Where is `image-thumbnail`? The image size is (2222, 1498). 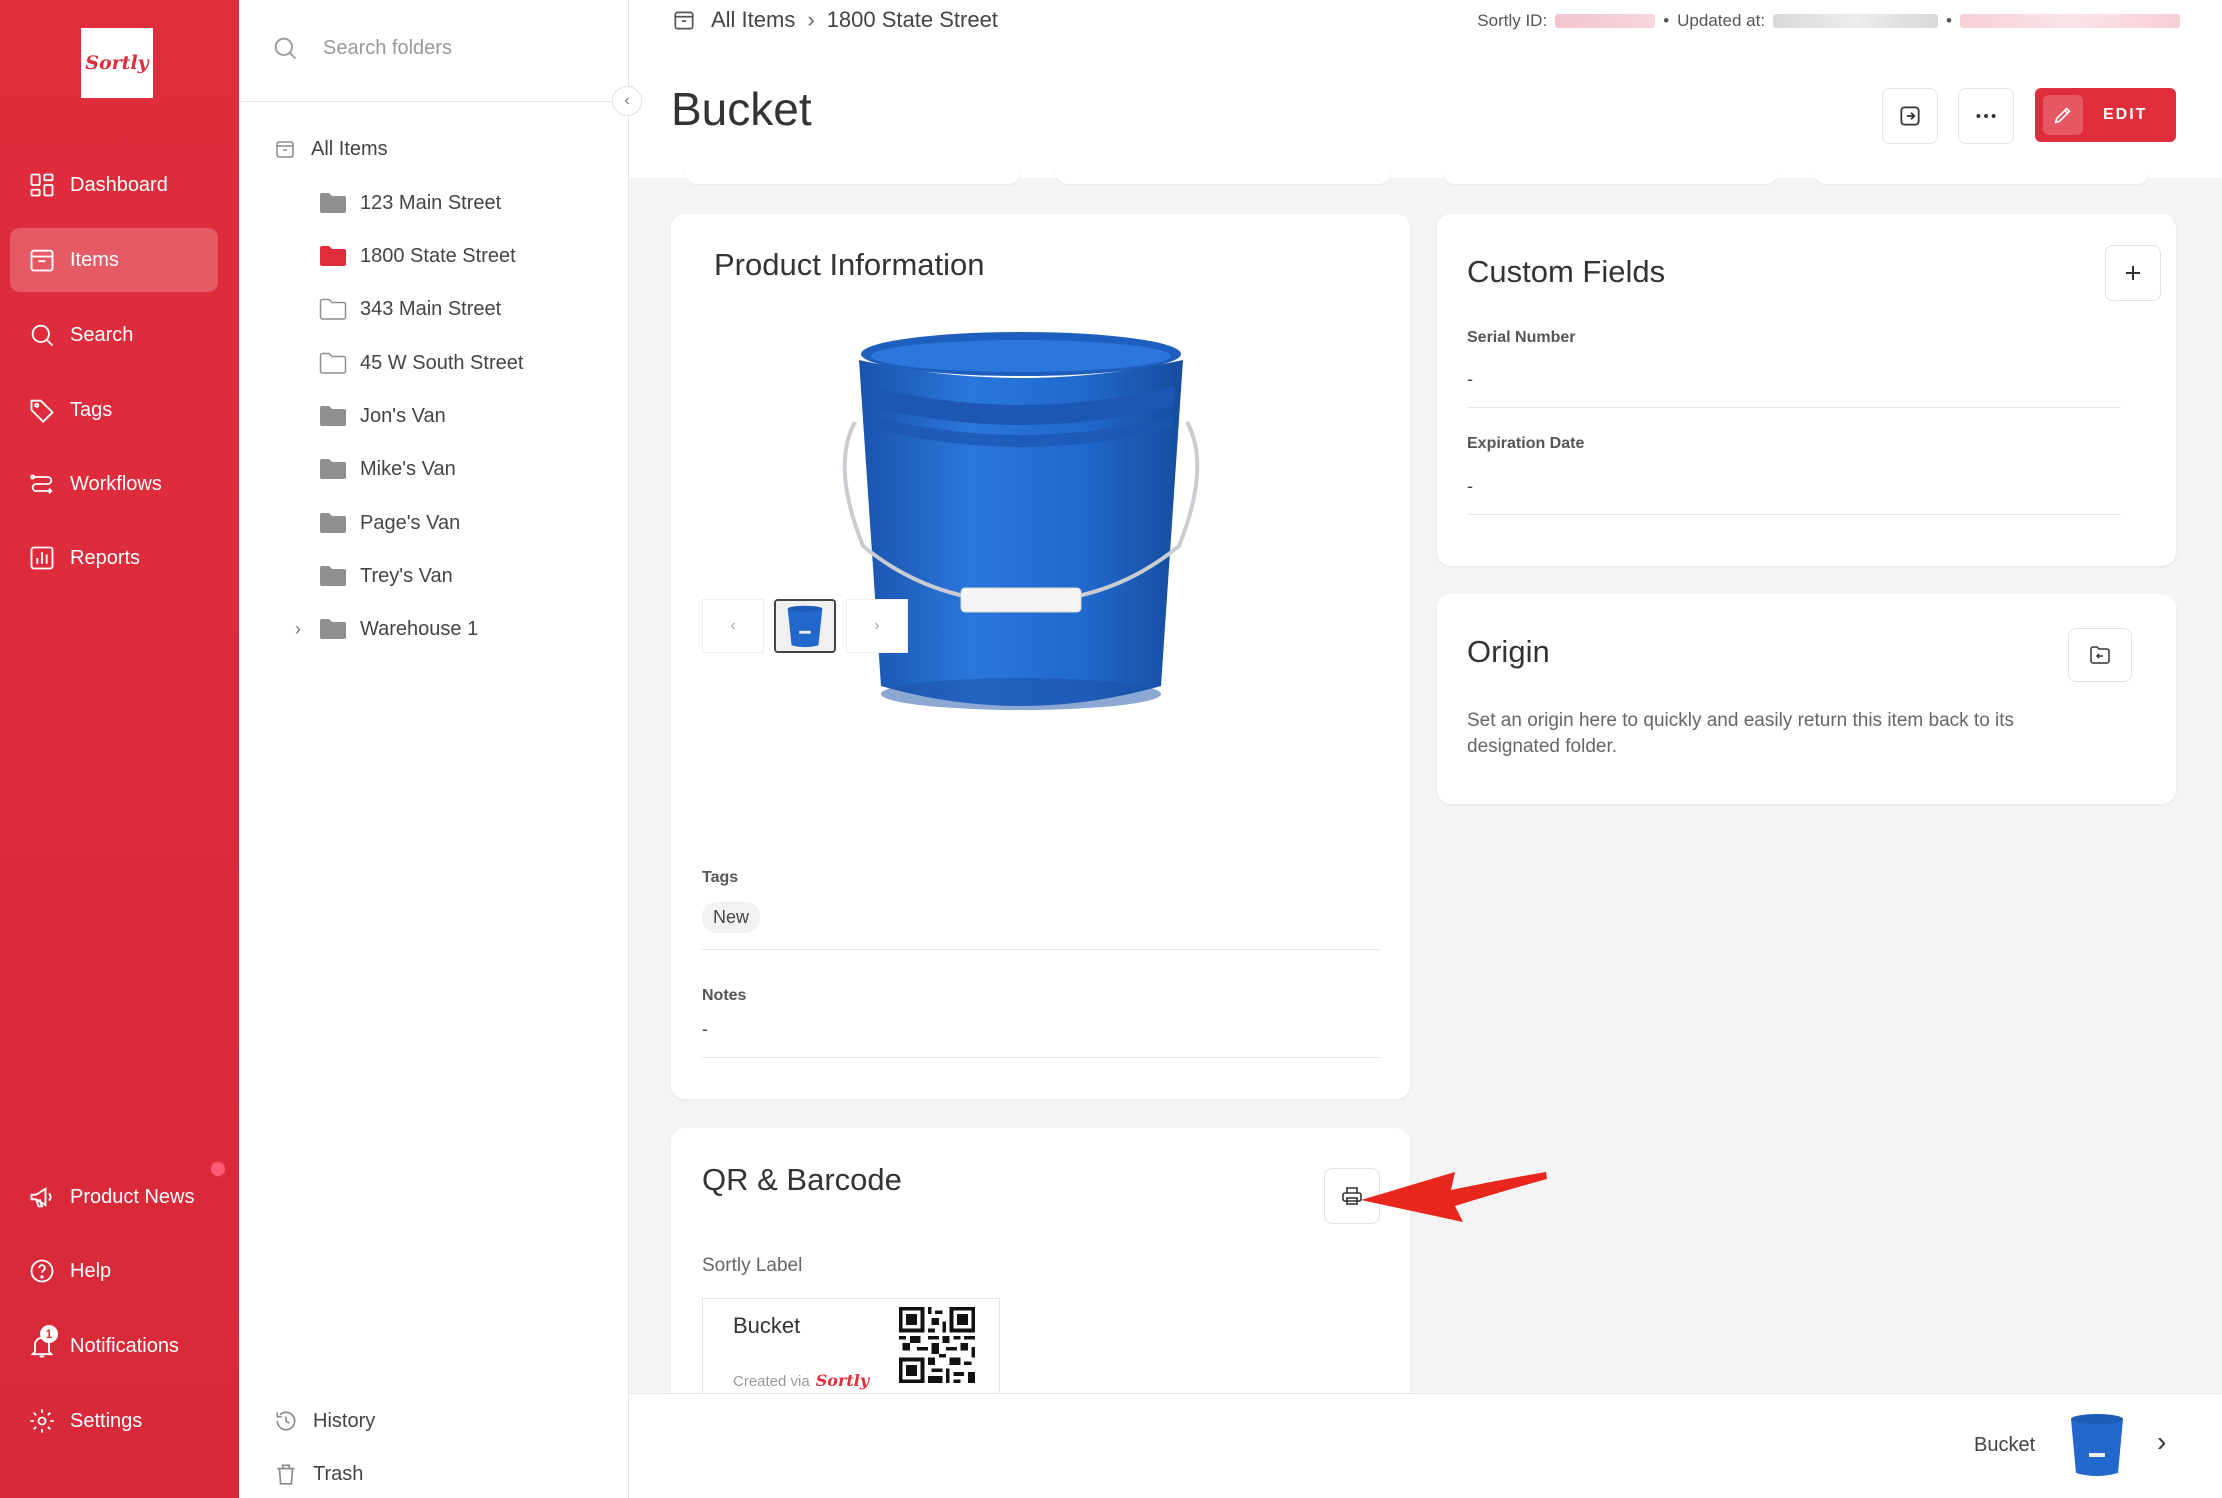
image-thumbnail is located at coordinates (805, 626).